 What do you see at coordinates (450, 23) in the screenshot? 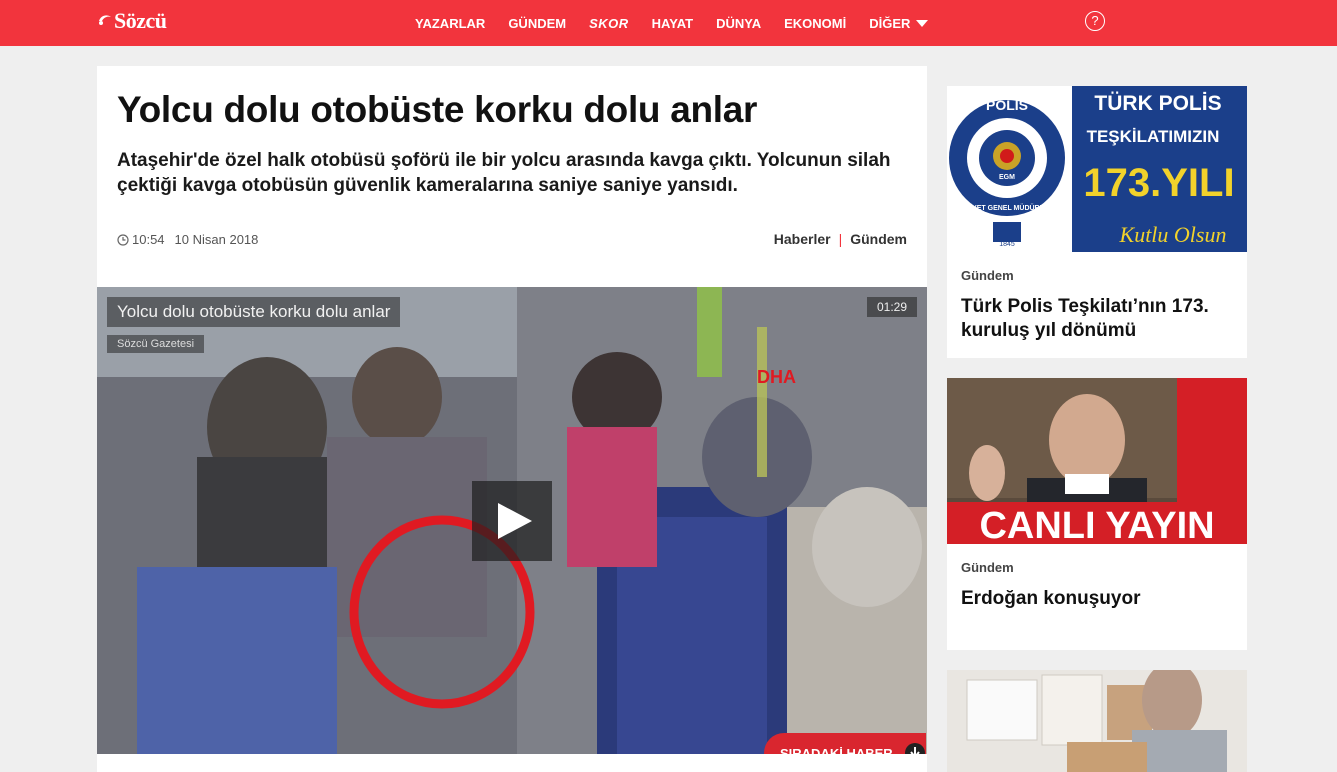
I see `nav-yazarlar: YAZARLAR` at bounding box center [450, 23].